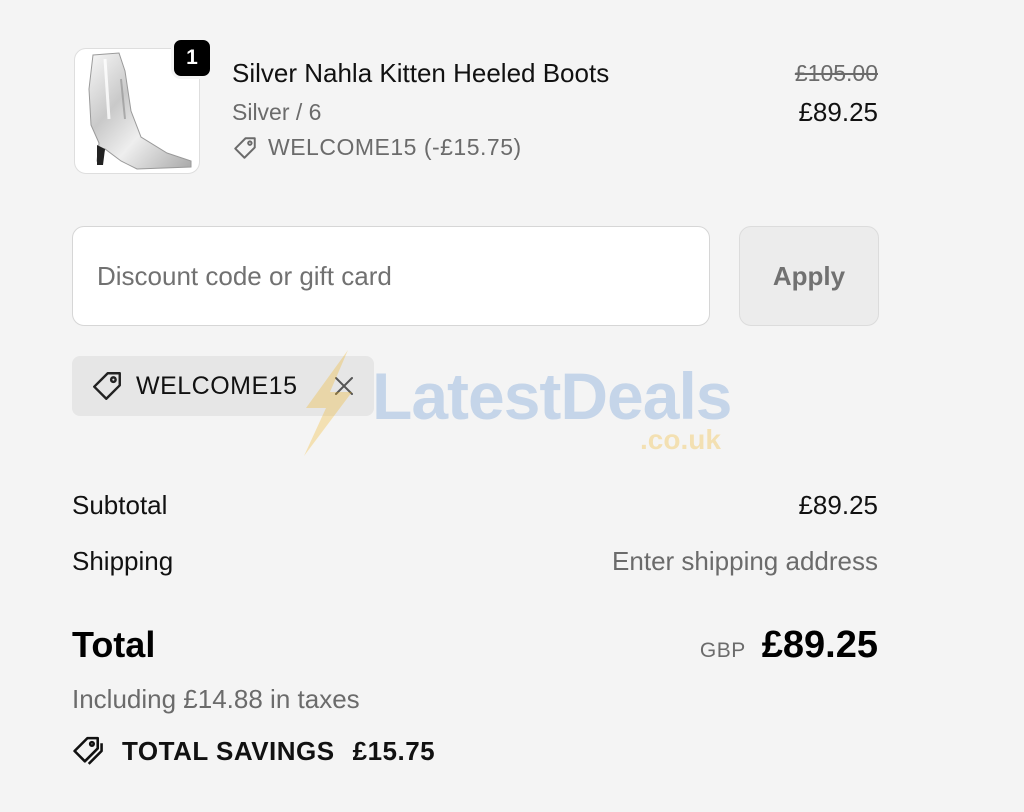 This screenshot has width=1024, height=812. I want to click on subtotal-label: Subtotal, so click(120, 505).